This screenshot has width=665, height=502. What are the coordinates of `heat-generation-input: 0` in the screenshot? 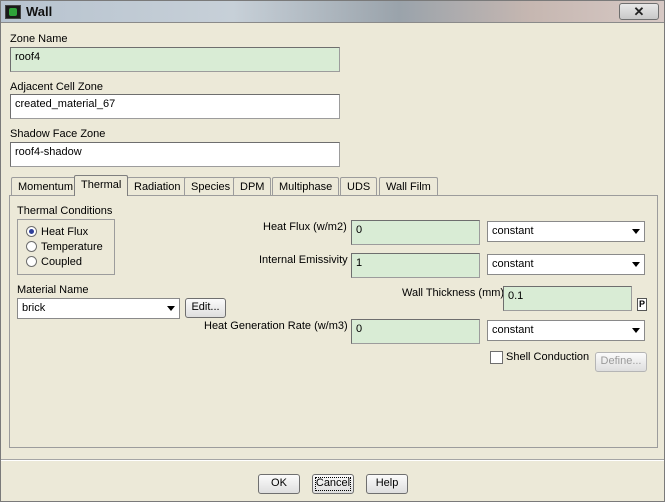 It's located at (415, 331).